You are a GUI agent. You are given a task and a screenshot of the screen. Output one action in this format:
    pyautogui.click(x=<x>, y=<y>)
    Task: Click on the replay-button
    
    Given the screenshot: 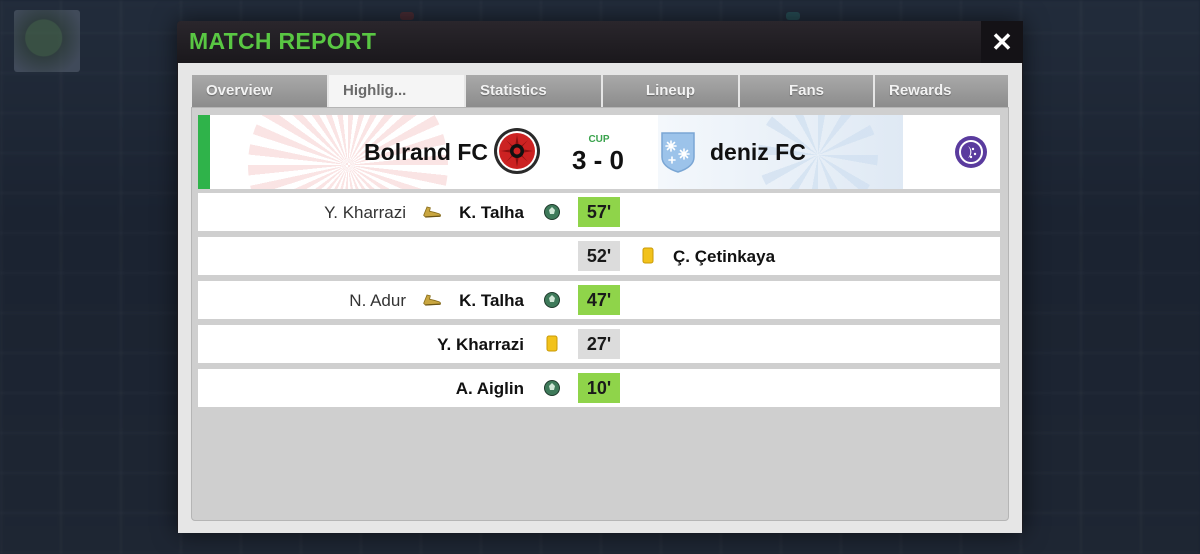 What is the action you would take?
    pyautogui.click(x=971, y=152)
    